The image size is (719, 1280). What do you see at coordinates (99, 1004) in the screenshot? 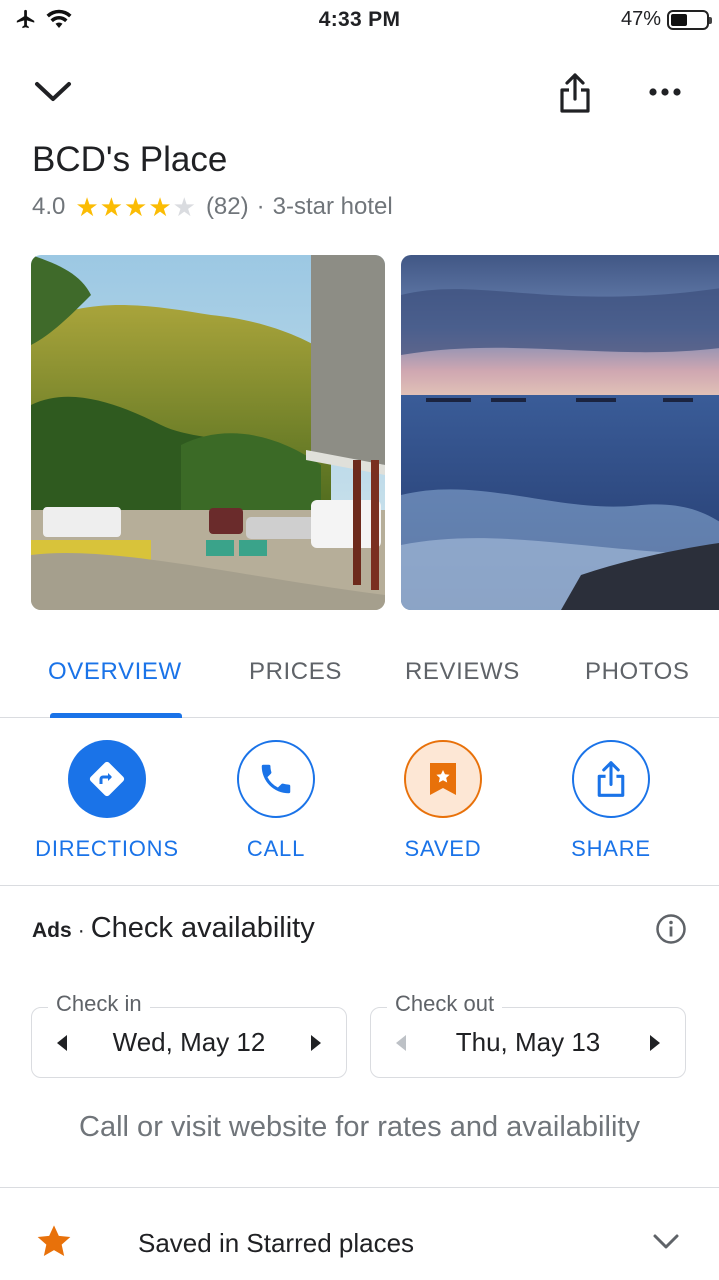
I see `check-in-caption: Check in` at bounding box center [99, 1004].